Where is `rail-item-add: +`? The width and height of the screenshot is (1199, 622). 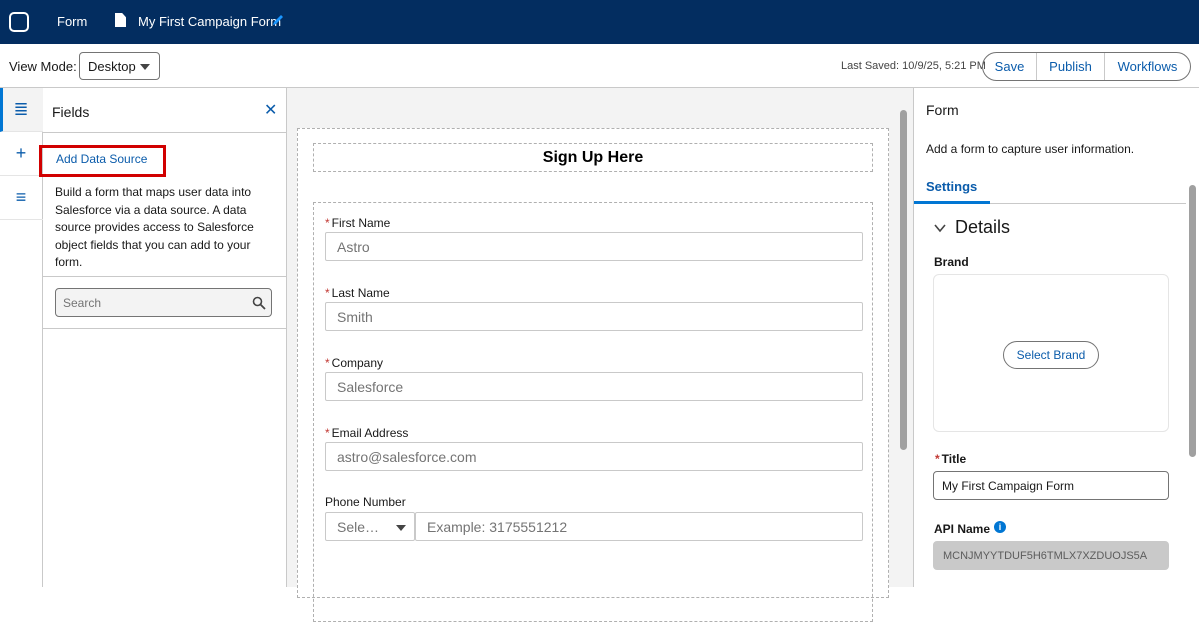
rail-item-add: + is located at coordinates (21, 154).